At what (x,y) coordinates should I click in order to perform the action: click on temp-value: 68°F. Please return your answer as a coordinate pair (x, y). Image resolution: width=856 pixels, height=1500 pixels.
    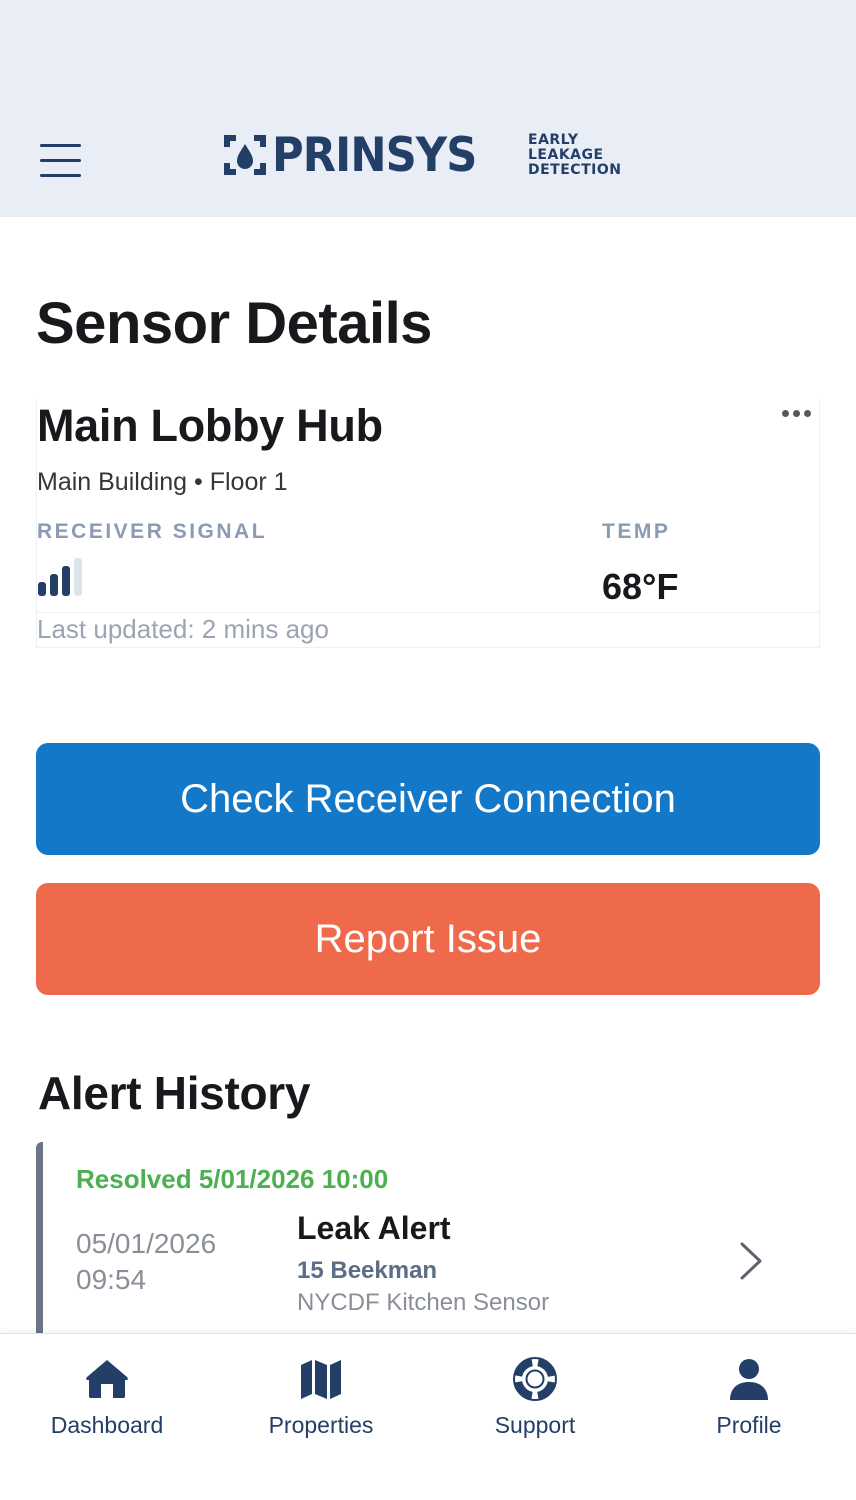
    Looking at the image, I should click on (640, 586).